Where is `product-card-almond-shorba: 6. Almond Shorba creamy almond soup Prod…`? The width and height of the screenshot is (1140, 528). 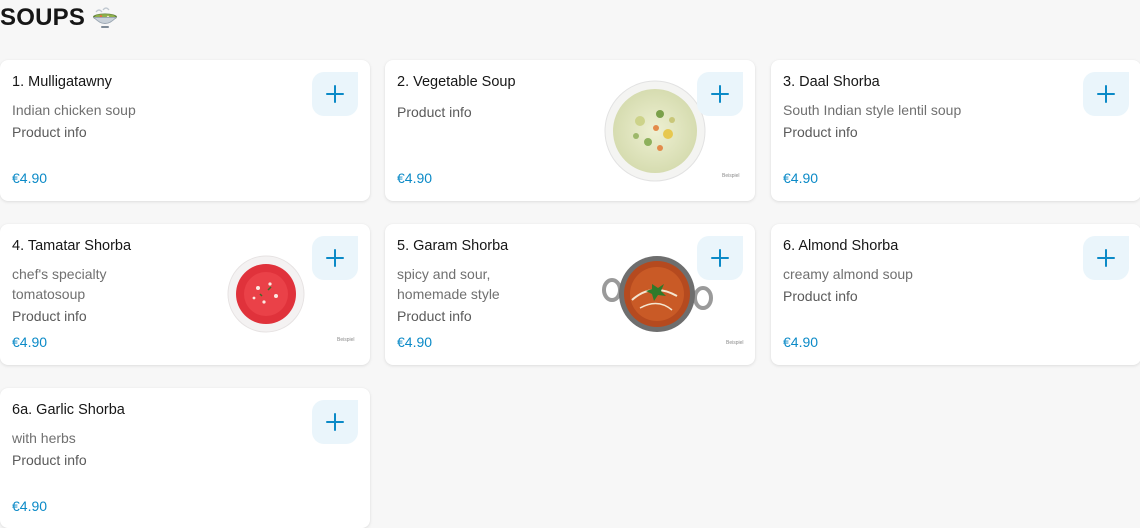 product-card-almond-shorba: 6. Almond Shorba creamy almond soup Prod… is located at coordinates (955, 294).